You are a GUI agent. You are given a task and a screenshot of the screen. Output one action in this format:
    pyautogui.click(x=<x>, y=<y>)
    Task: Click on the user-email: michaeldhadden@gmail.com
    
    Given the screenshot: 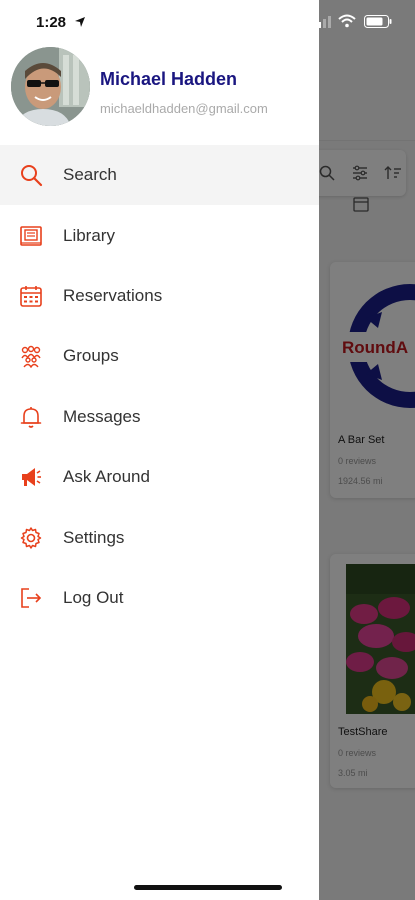 What is the action you would take?
    pyautogui.click(x=184, y=108)
    